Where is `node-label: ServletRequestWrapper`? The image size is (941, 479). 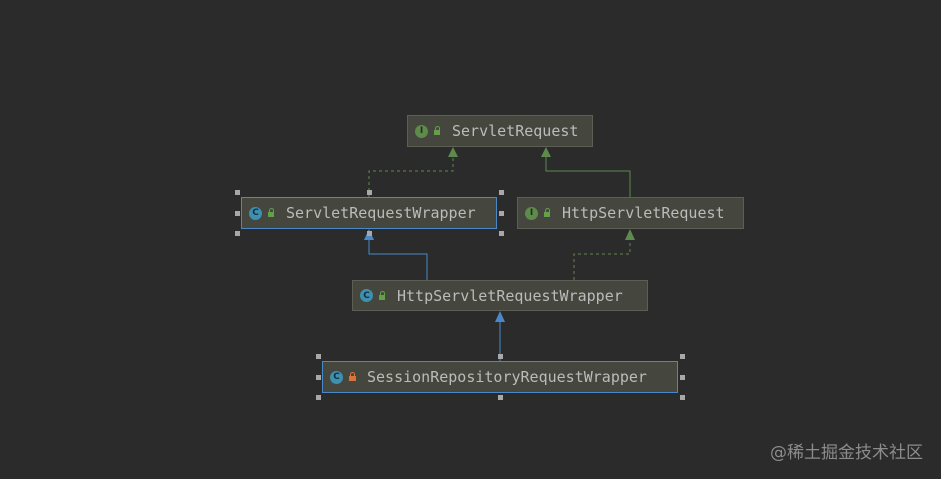
node-label: ServletRequestWrapper is located at coordinates (381, 213).